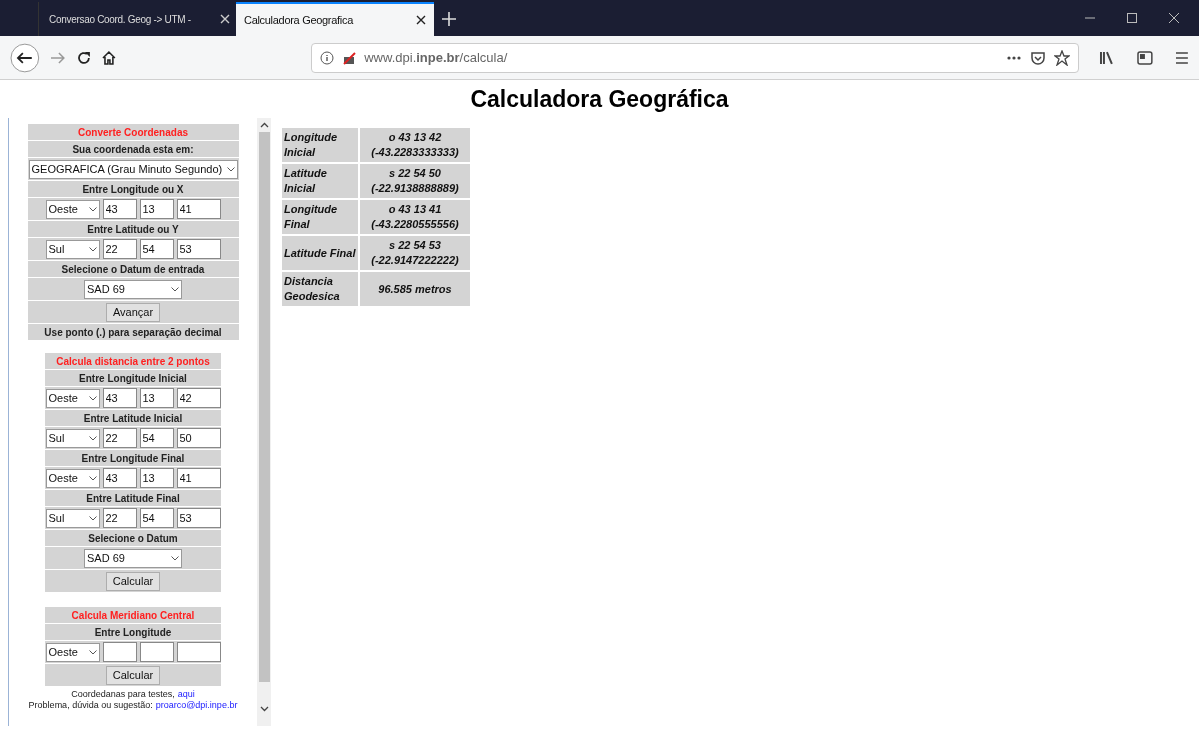 Image resolution: width=1199 pixels, height=729 pixels. What do you see at coordinates (133, 269) in the screenshot?
I see `field-label: Selecione o Datum de entrada` at bounding box center [133, 269].